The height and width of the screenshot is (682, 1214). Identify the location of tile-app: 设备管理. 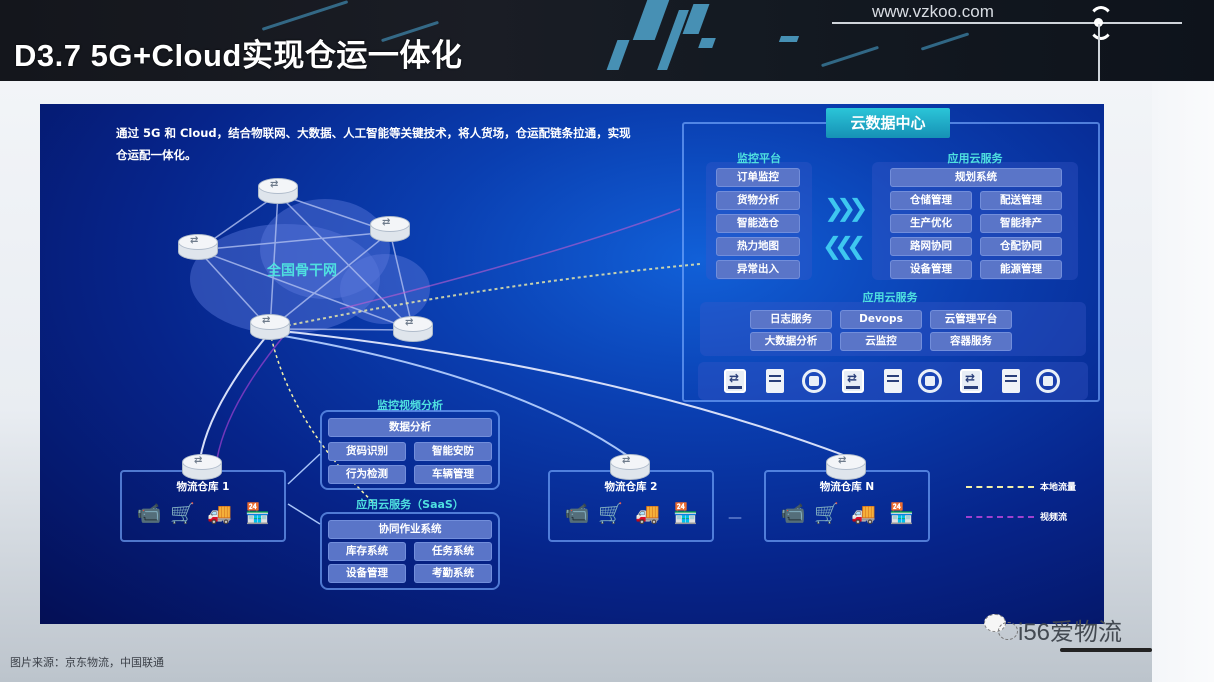
(931, 269).